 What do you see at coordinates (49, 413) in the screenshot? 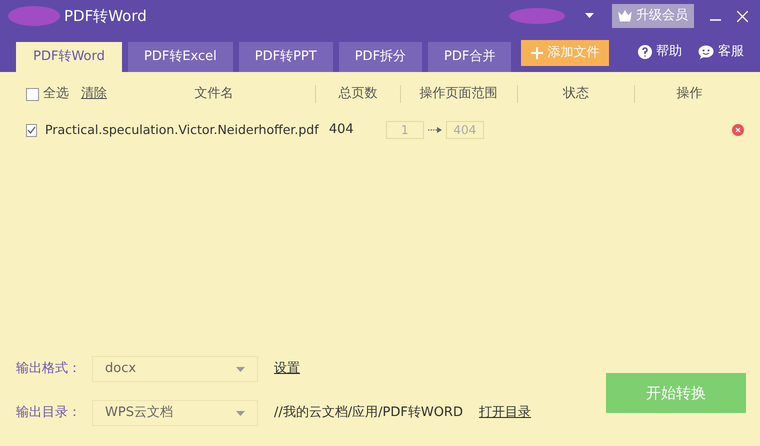
I see `field-label: 输出目录：` at bounding box center [49, 413].